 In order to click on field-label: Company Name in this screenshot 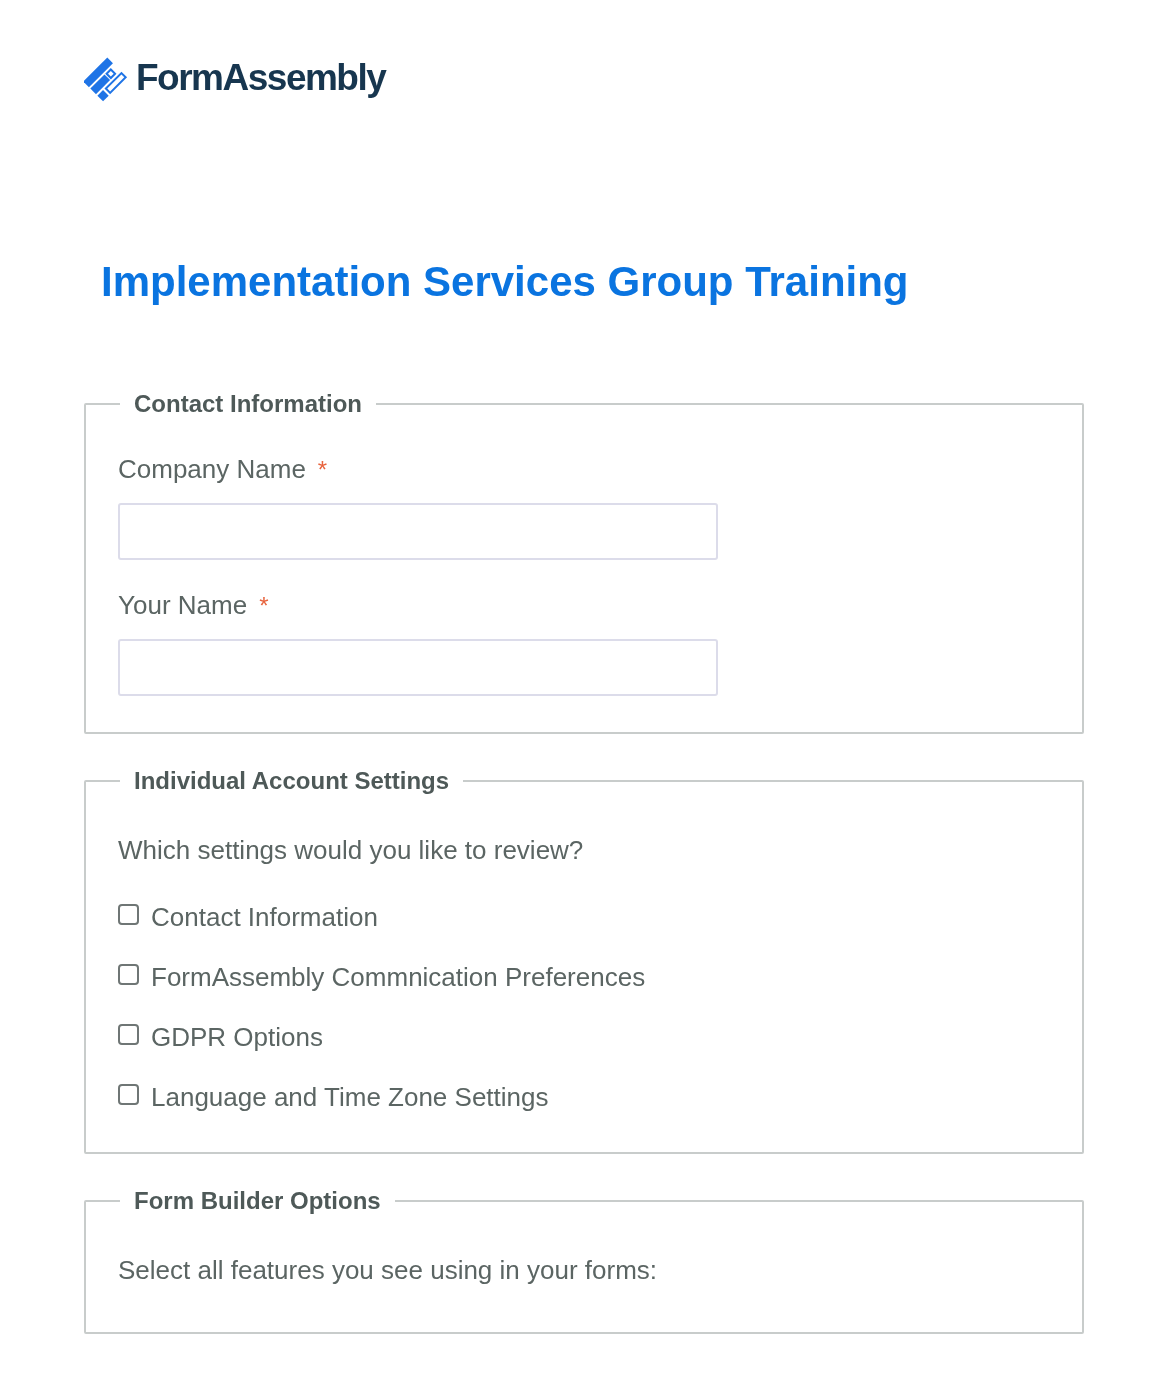, I will do `click(212, 469)`.